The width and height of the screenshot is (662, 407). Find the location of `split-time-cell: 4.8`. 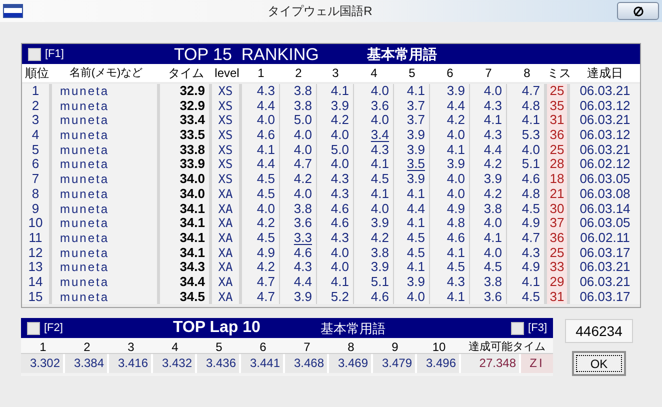

split-time-cell: 4.8 is located at coordinates (450, 223).